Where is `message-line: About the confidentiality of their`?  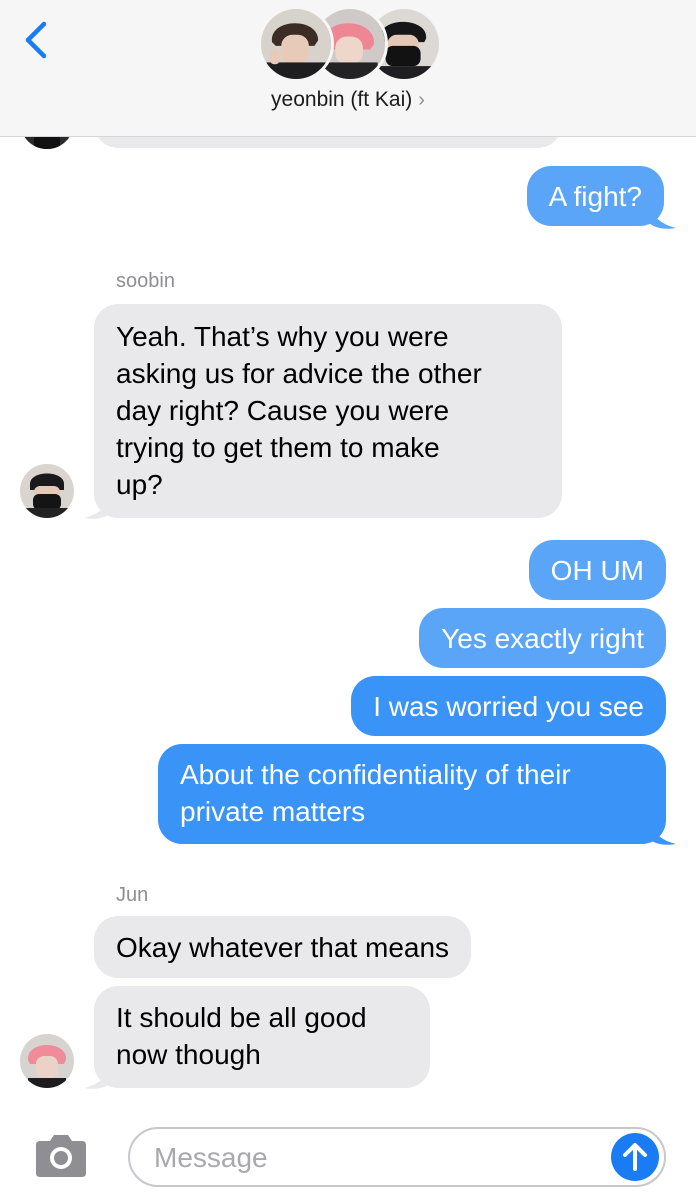 message-line: About the confidentiality of their is located at coordinates (375, 774).